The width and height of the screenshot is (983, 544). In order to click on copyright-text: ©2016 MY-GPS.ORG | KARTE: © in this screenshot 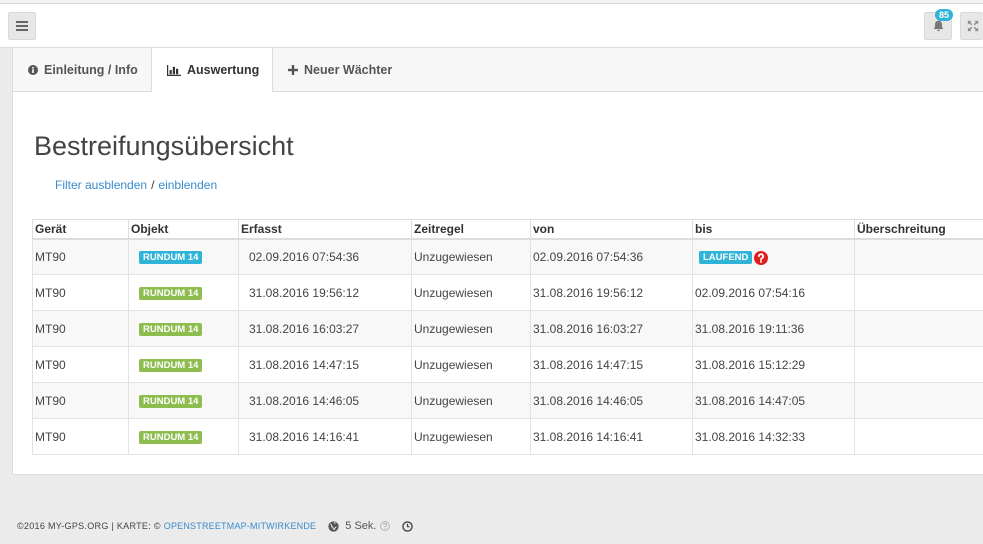, I will do `click(89, 526)`.